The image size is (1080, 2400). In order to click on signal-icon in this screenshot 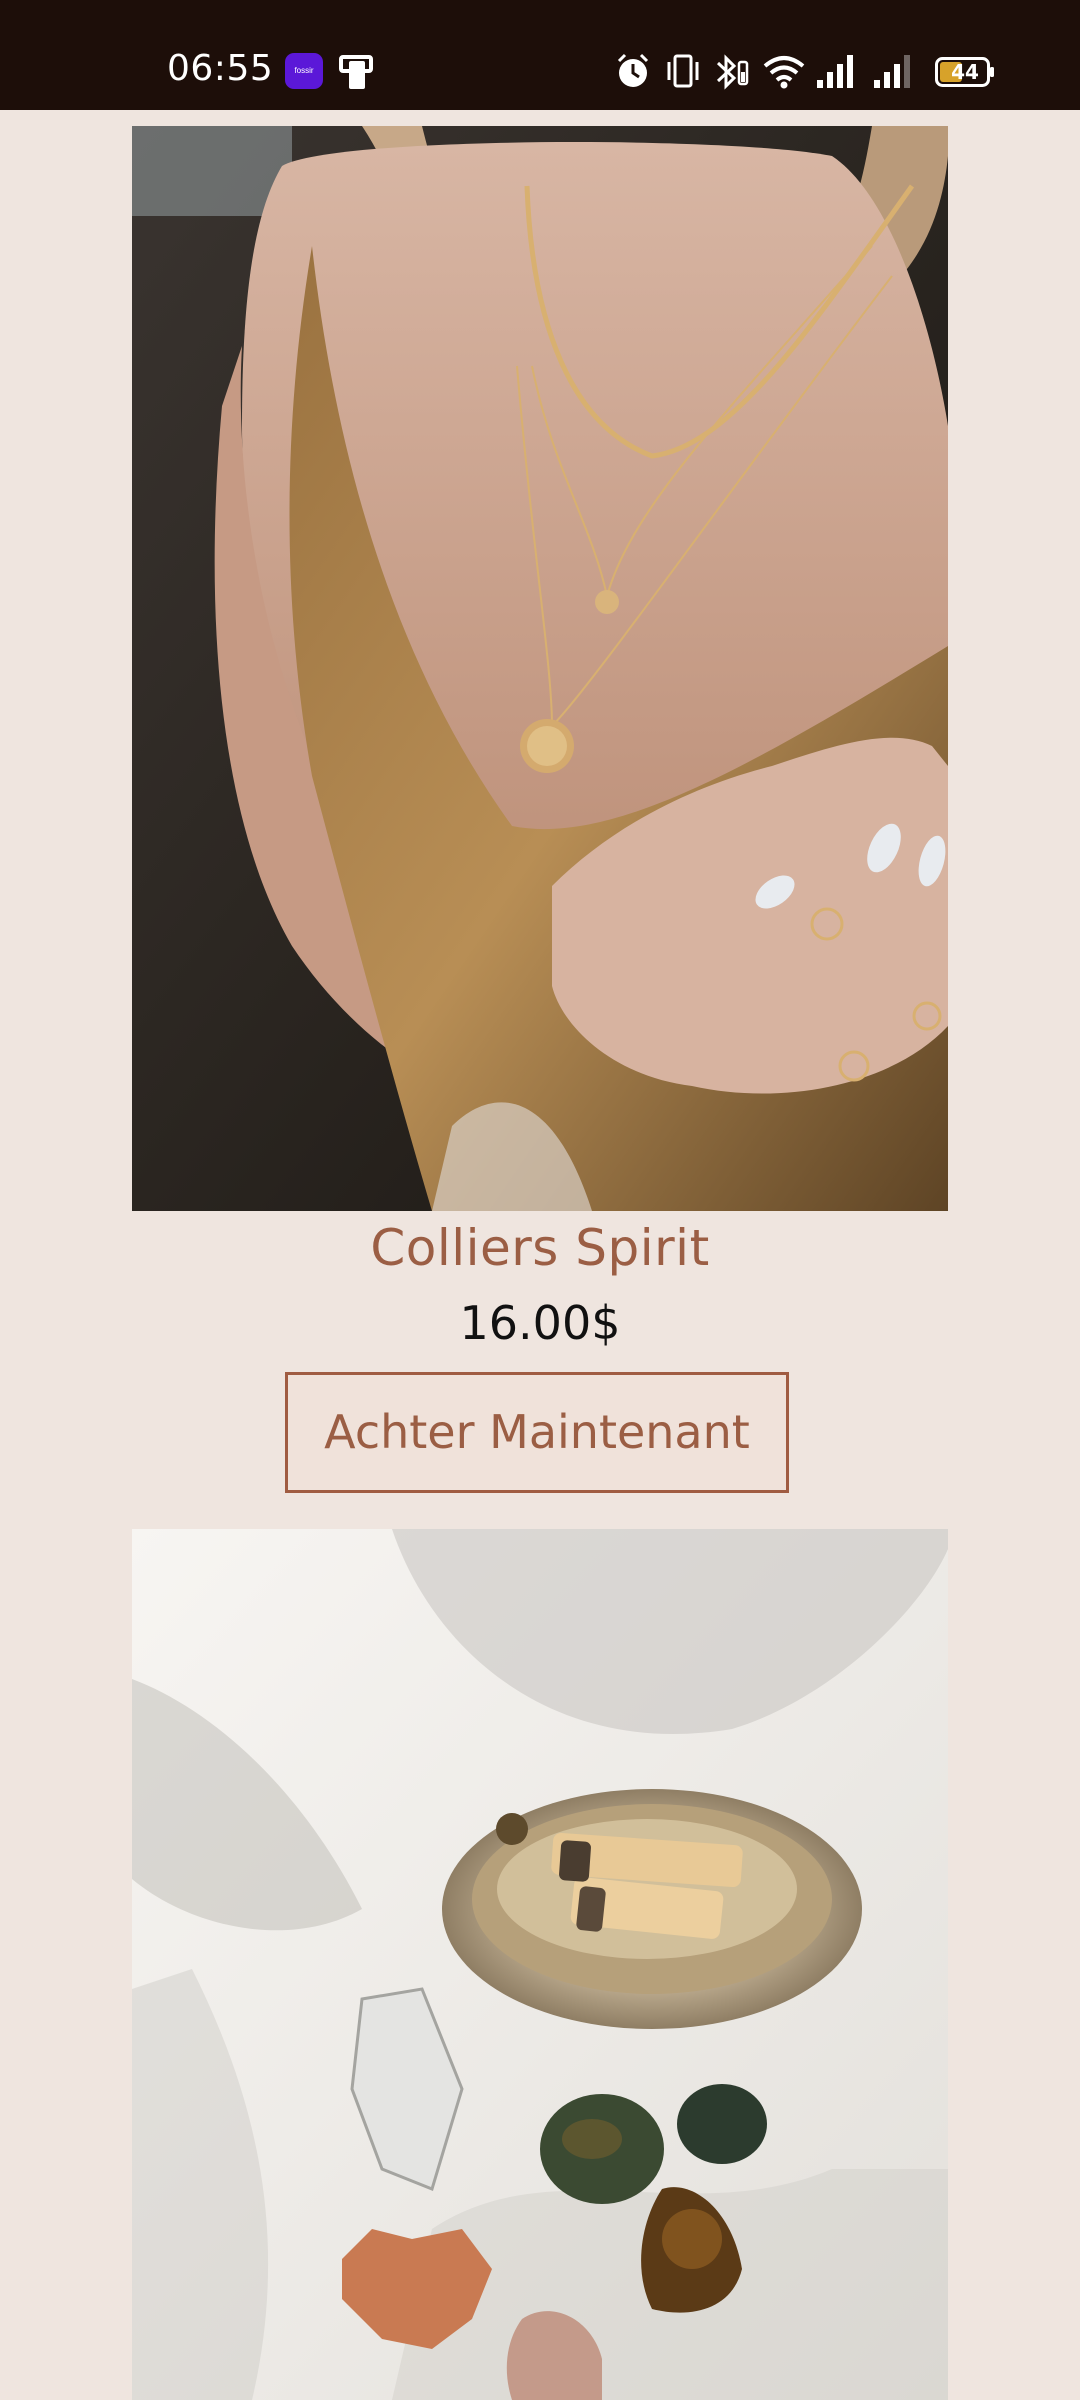, I will do `click(835, 71)`.